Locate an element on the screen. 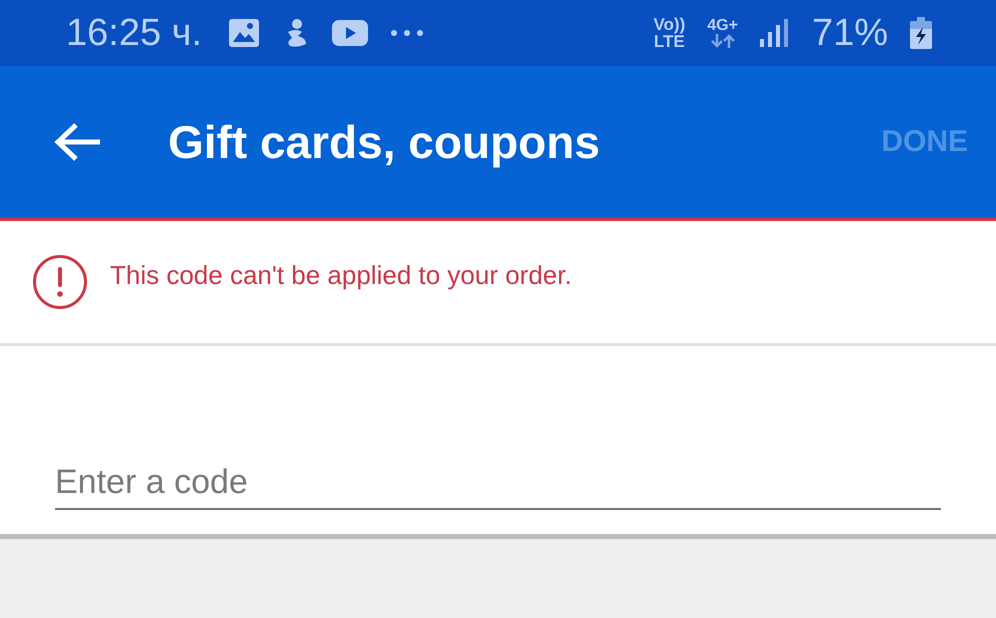  more-icon is located at coordinates (407, 33).